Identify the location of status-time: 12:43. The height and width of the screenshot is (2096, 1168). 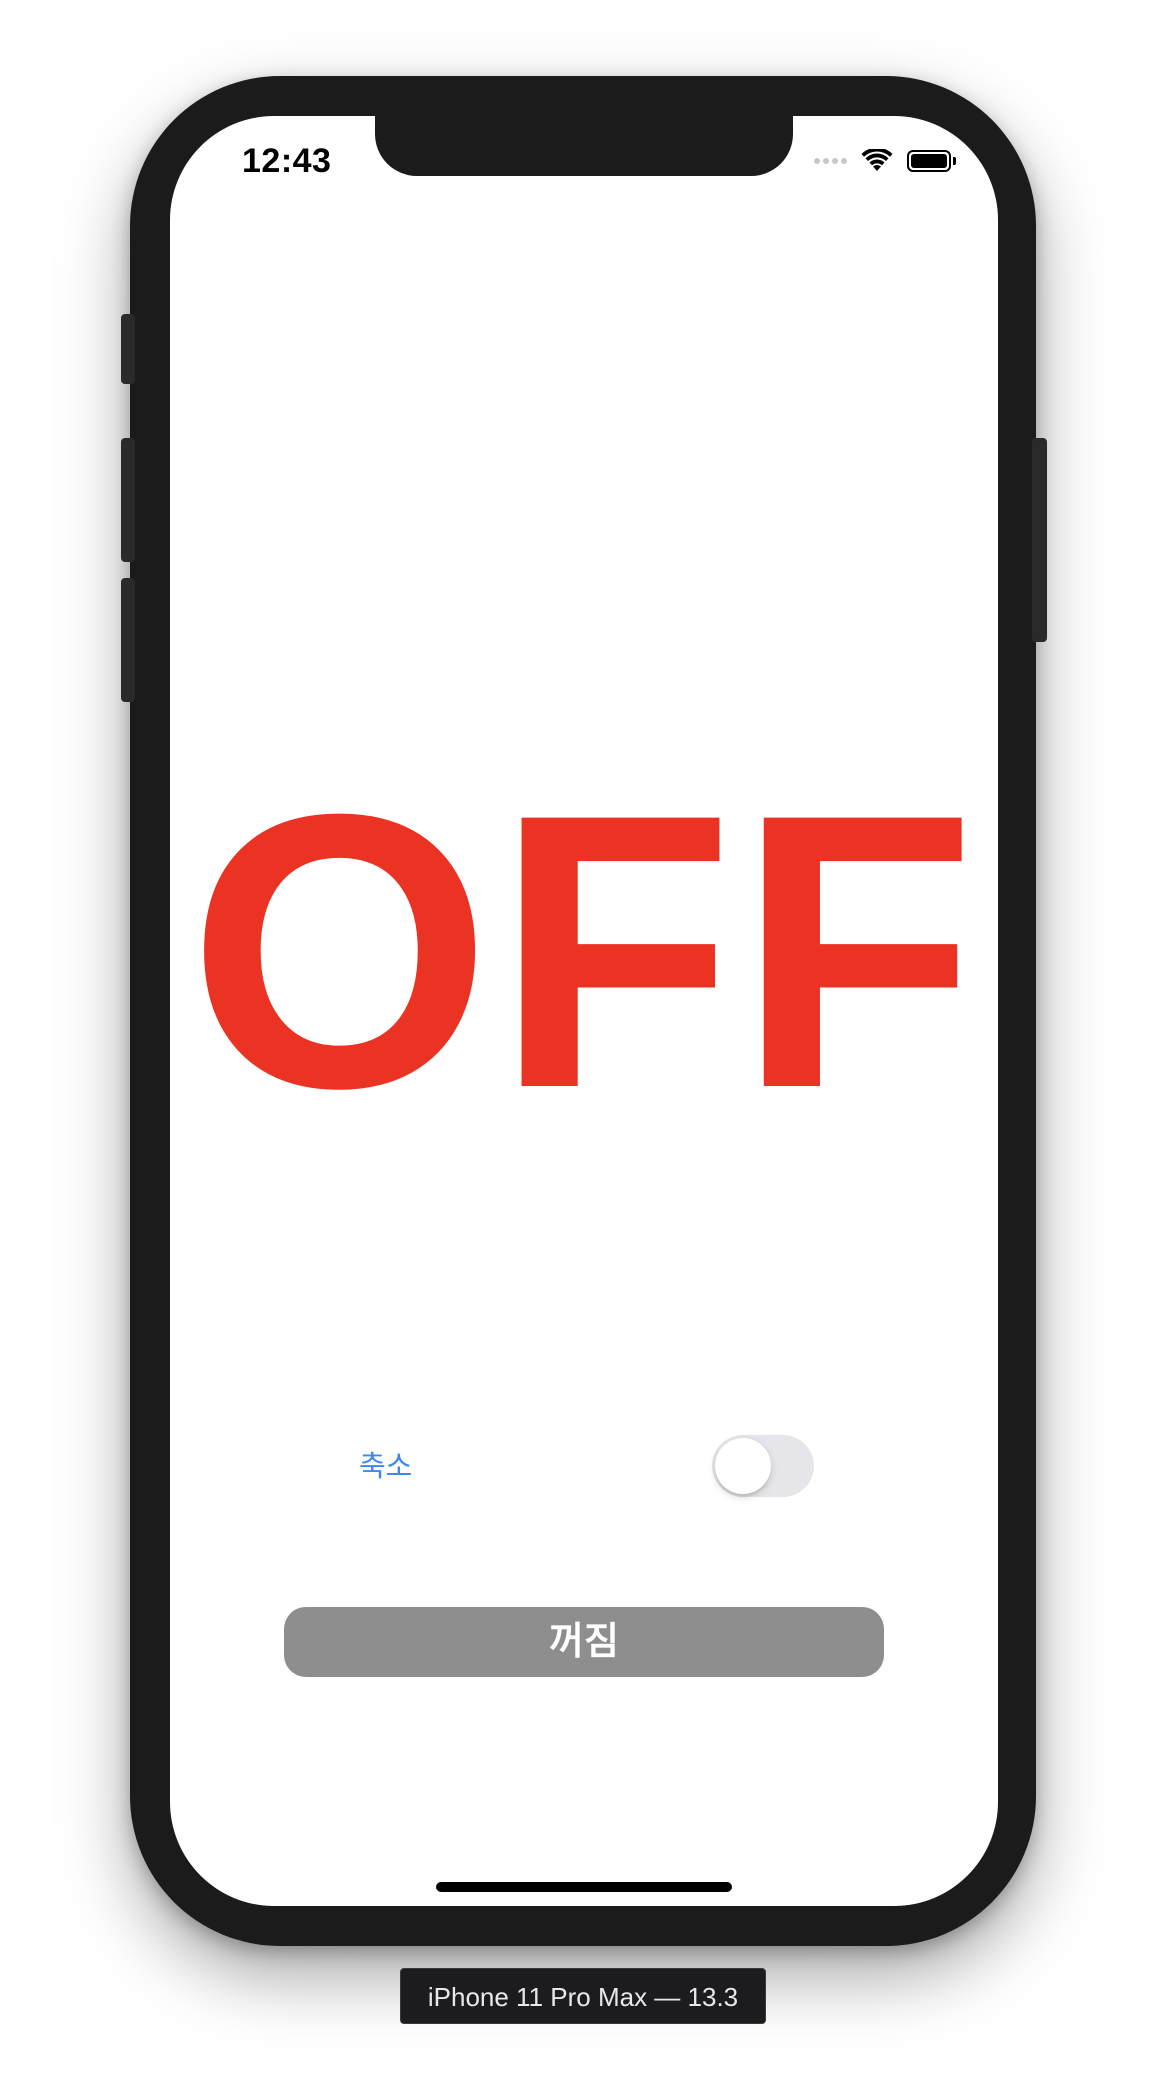
(287, 161).